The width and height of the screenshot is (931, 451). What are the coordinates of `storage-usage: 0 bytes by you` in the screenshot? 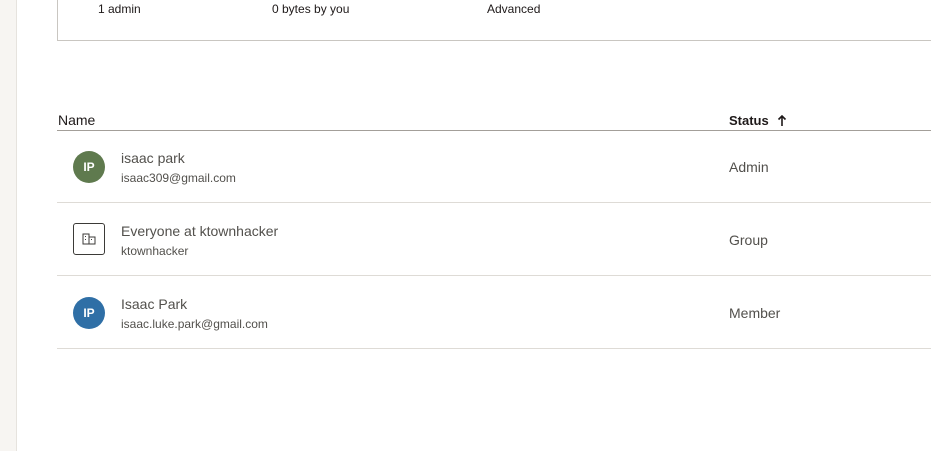 It's located at (311, 9).